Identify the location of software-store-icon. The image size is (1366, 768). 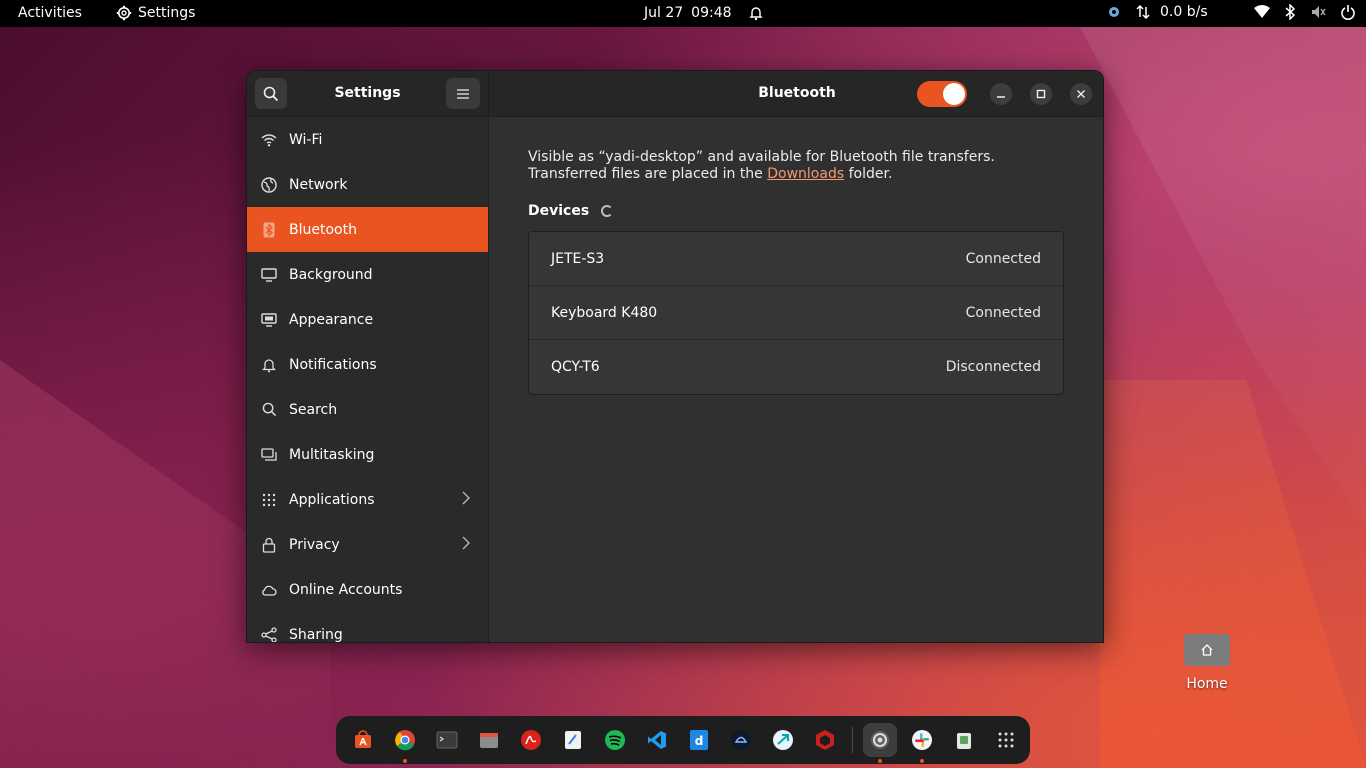
(363, 740).